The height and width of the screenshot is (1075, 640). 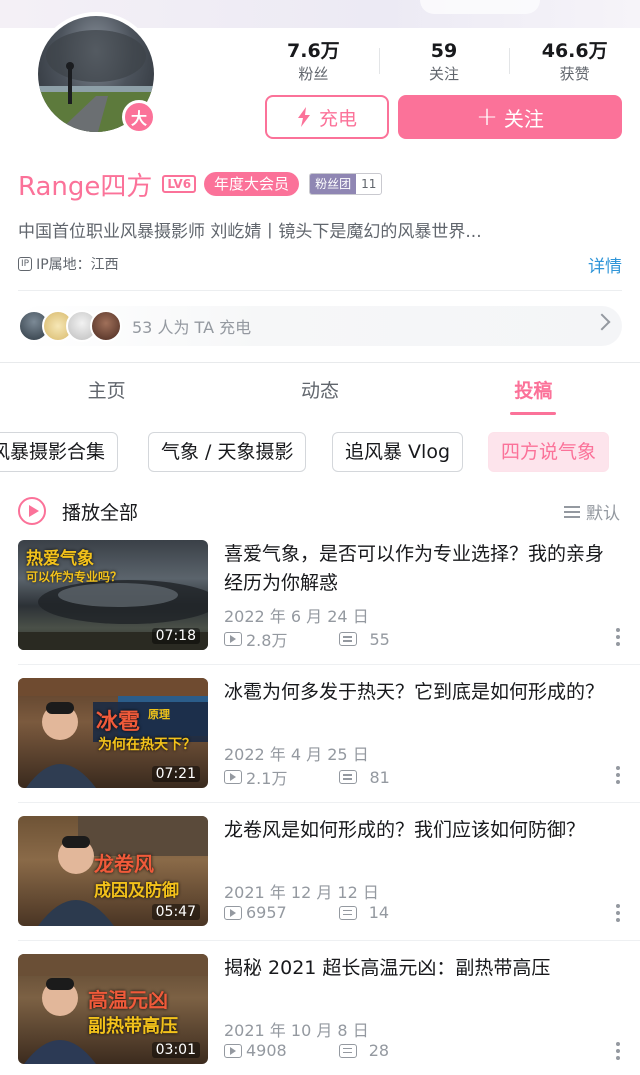 I want to click on chip-weather-photography: 气象 / 天象摄影, so click(x=227, y=452).